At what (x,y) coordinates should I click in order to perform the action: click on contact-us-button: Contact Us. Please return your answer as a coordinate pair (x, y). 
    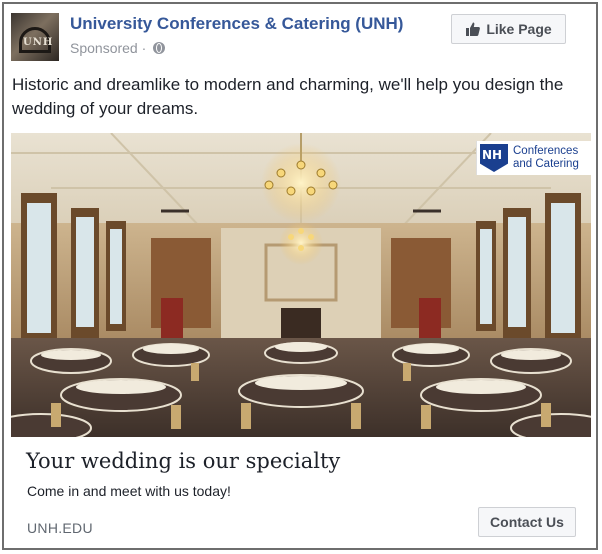
    Looking at the image, I should click on (527, 522).